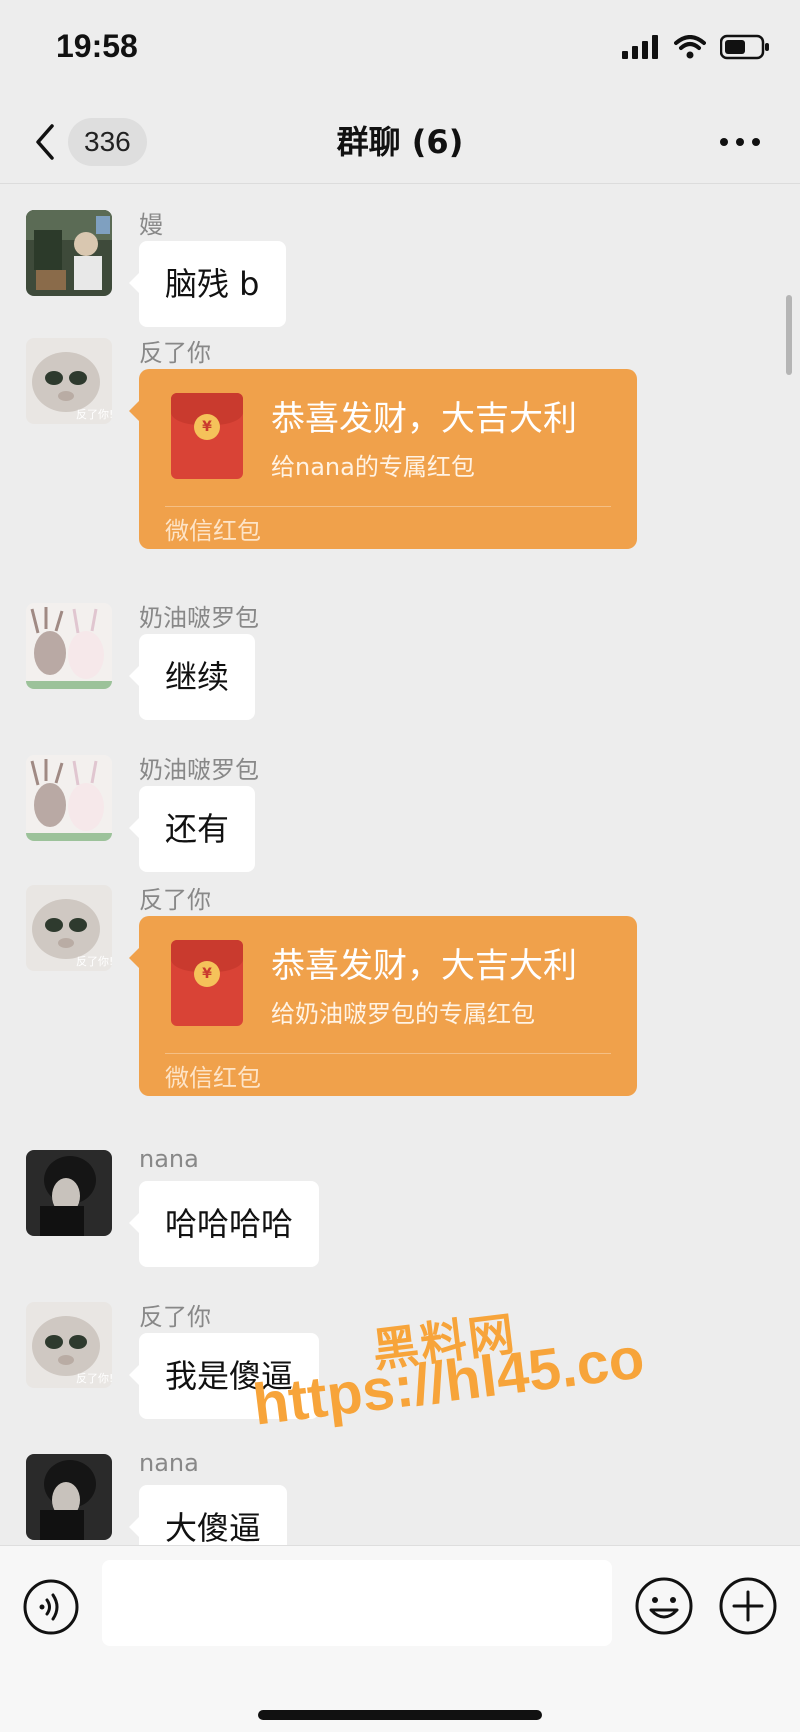 The width and height of the screenshot is (800, 1732). I want to click on red-packet-card: ¥ 恭喜发财，大吉大利 给奶油啵罗包的专属红包 微信红包, so click(383, 1006).